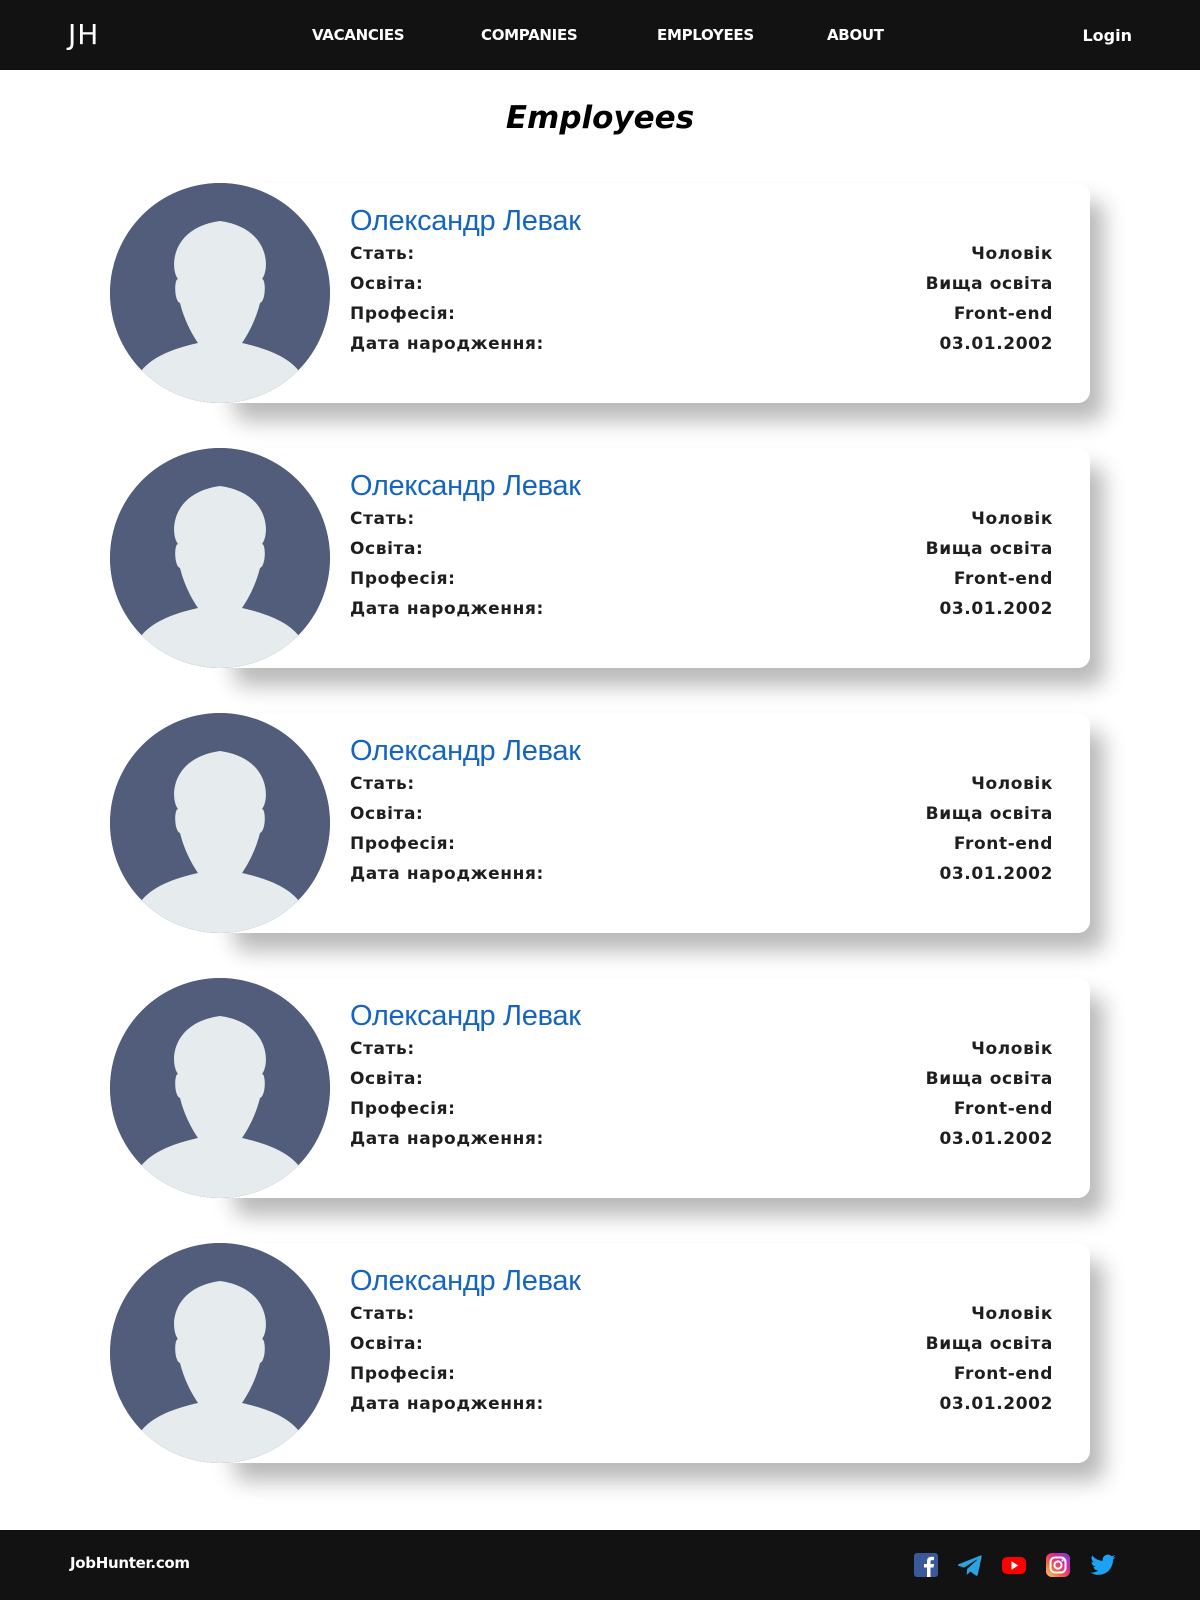 The image size is (1200, 1600). I want to click on youtube-icon, so click(1014, 1565).